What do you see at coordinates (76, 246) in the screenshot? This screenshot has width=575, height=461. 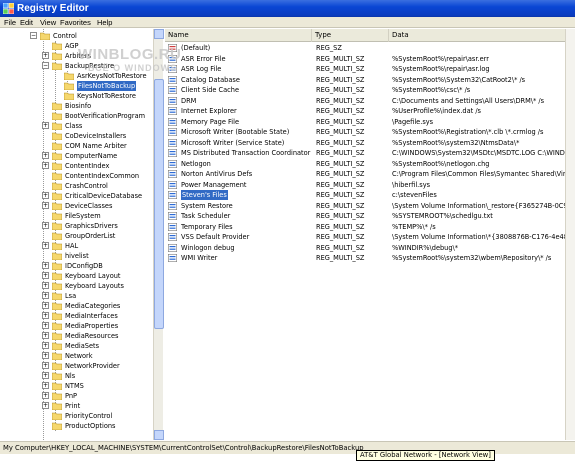 I see `tree-item: + HAL` at bounding box center [76, 246].